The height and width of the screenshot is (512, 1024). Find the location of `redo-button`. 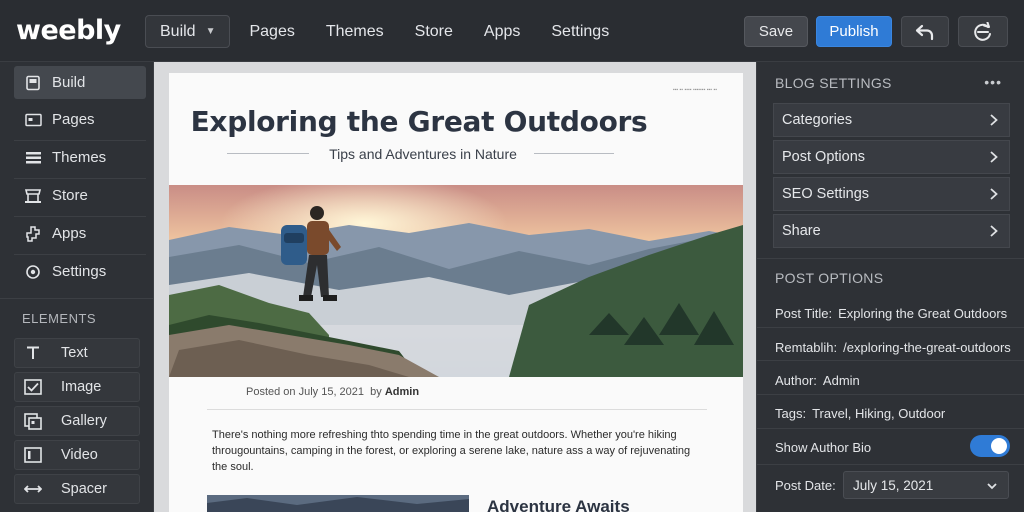

redo-button is located at coordinates (983, 31).